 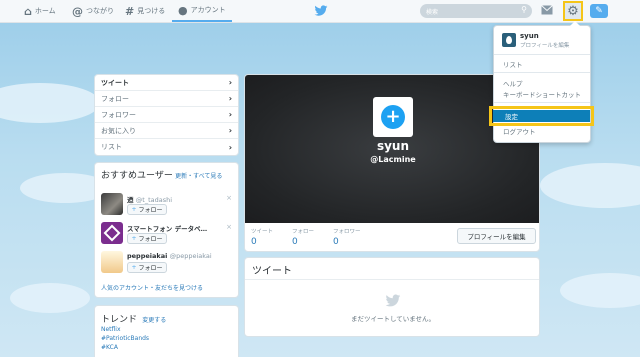 I want to click on profile-avatar: +, so click(x=393, y=117).